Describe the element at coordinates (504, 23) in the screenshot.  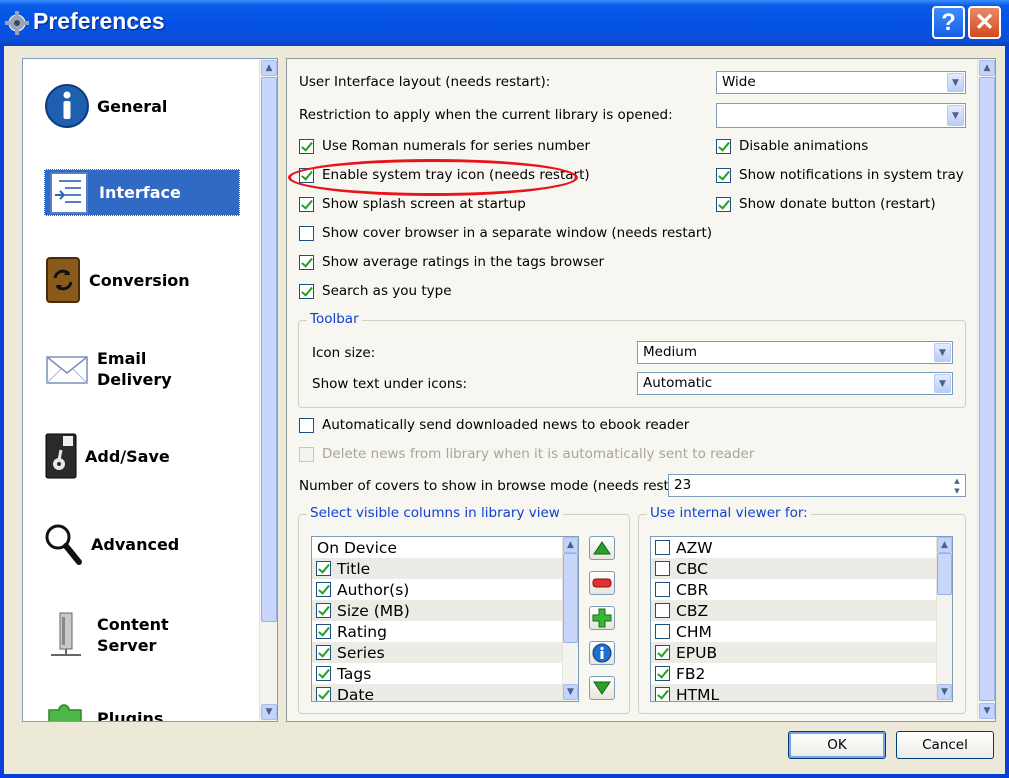
I see `title-bar: Preferences ? ✕` at that location.